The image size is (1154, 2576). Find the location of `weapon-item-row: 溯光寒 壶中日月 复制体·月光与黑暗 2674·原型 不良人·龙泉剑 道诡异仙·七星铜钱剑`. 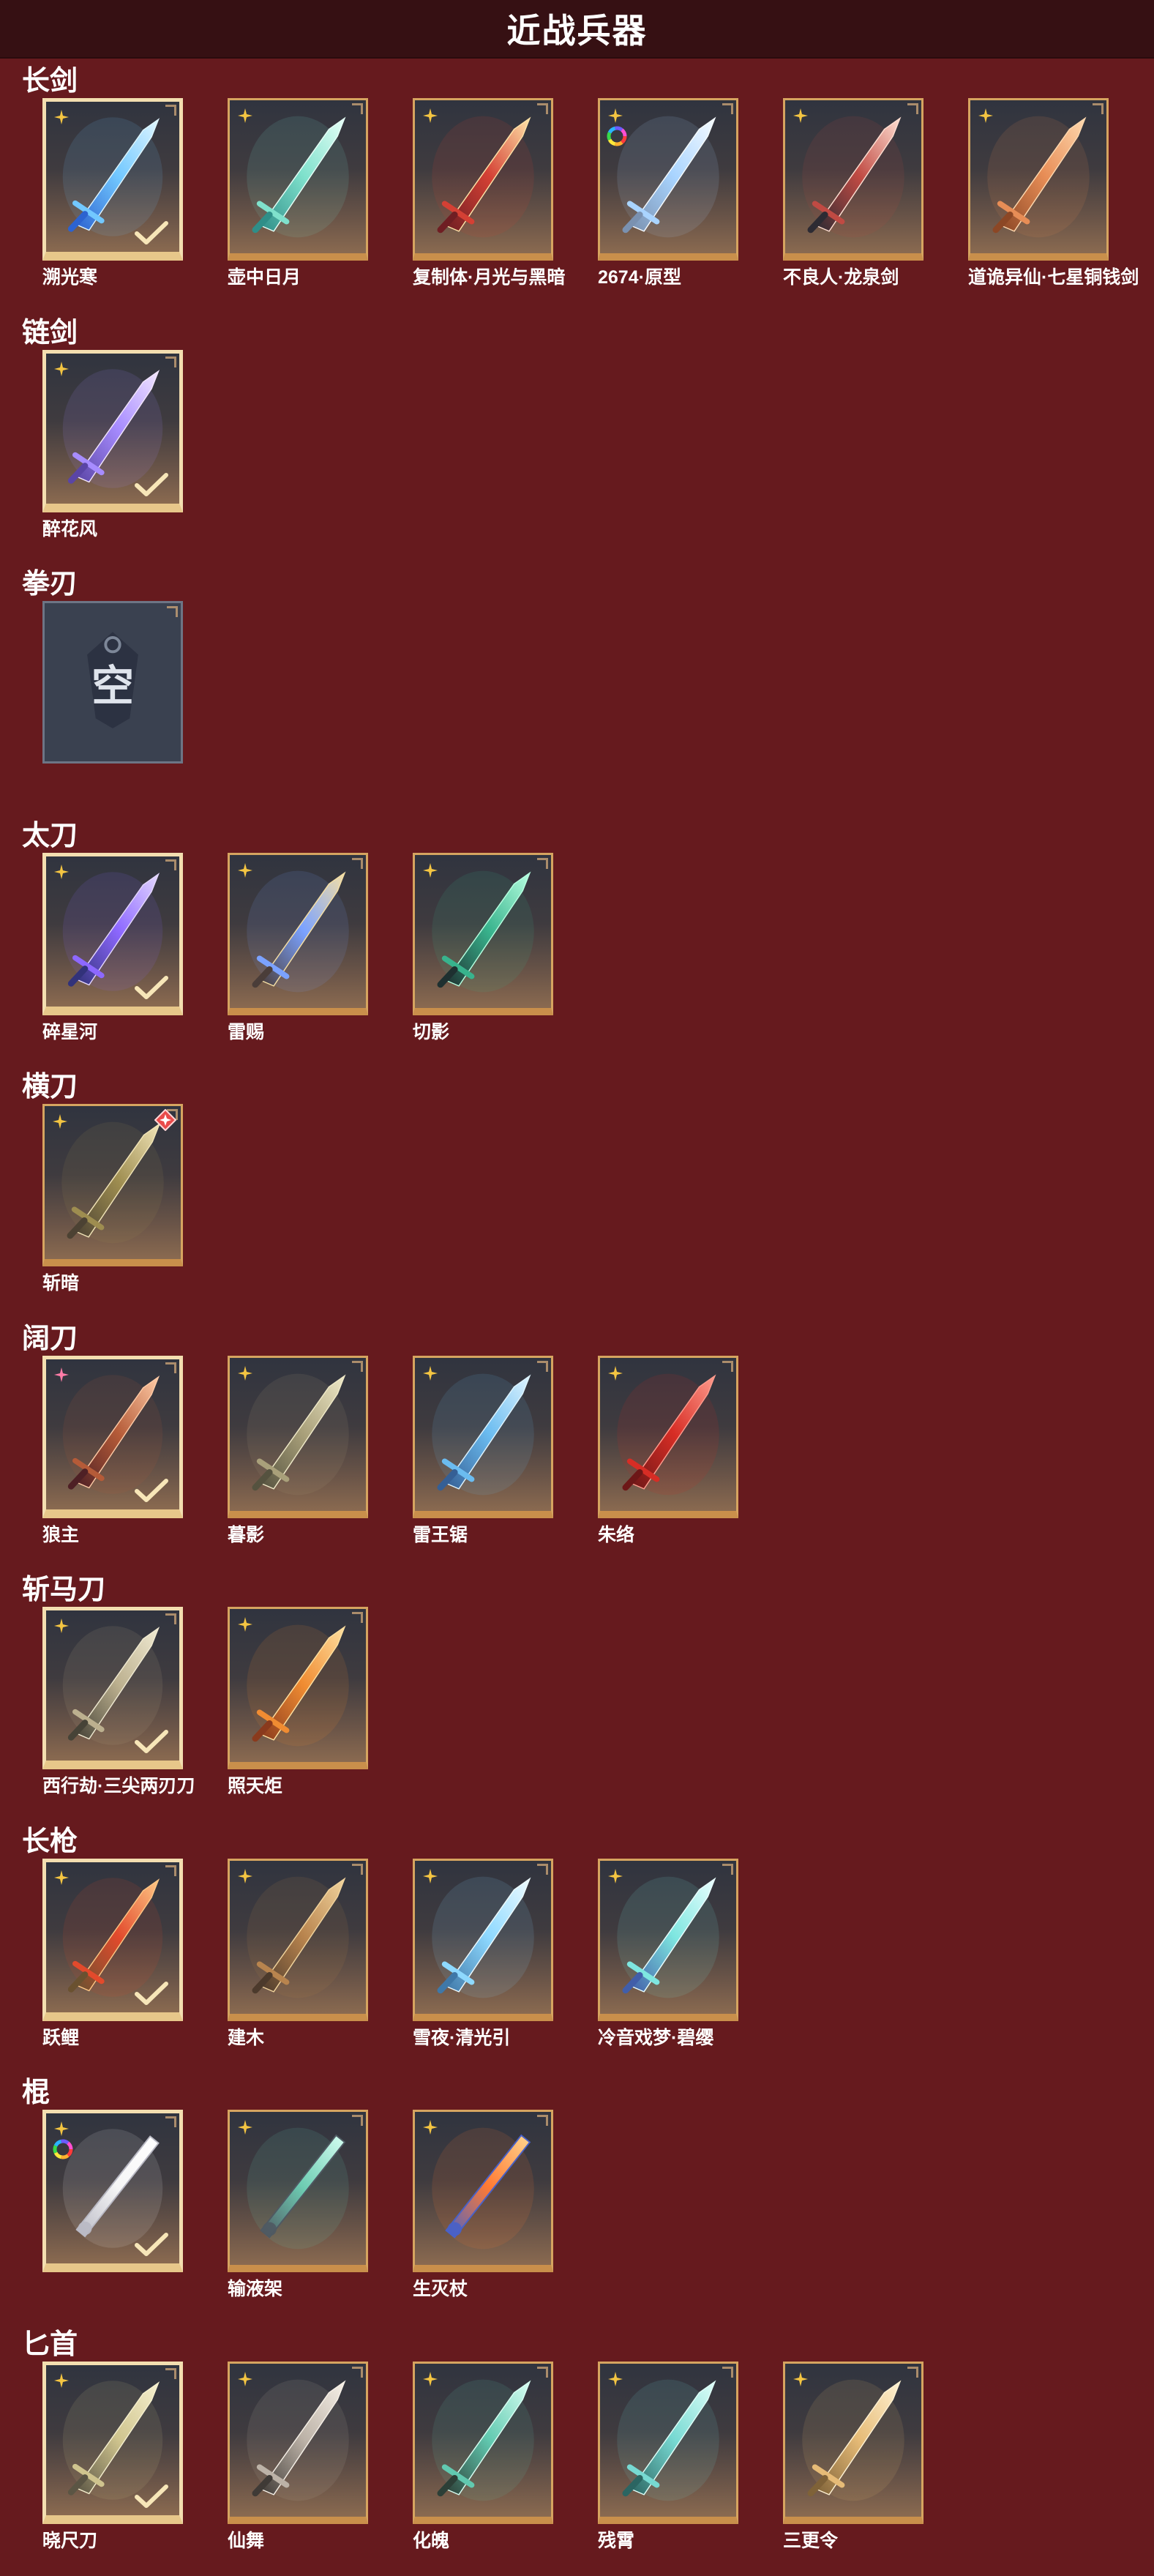

weapon-item-row: 溯光寒 壶中日月 复制体·月光与黑暗 2674·原型 不良人·龙泉剑 道诡异仙·七星铜钱剑 is located at coordinates (577, 193).